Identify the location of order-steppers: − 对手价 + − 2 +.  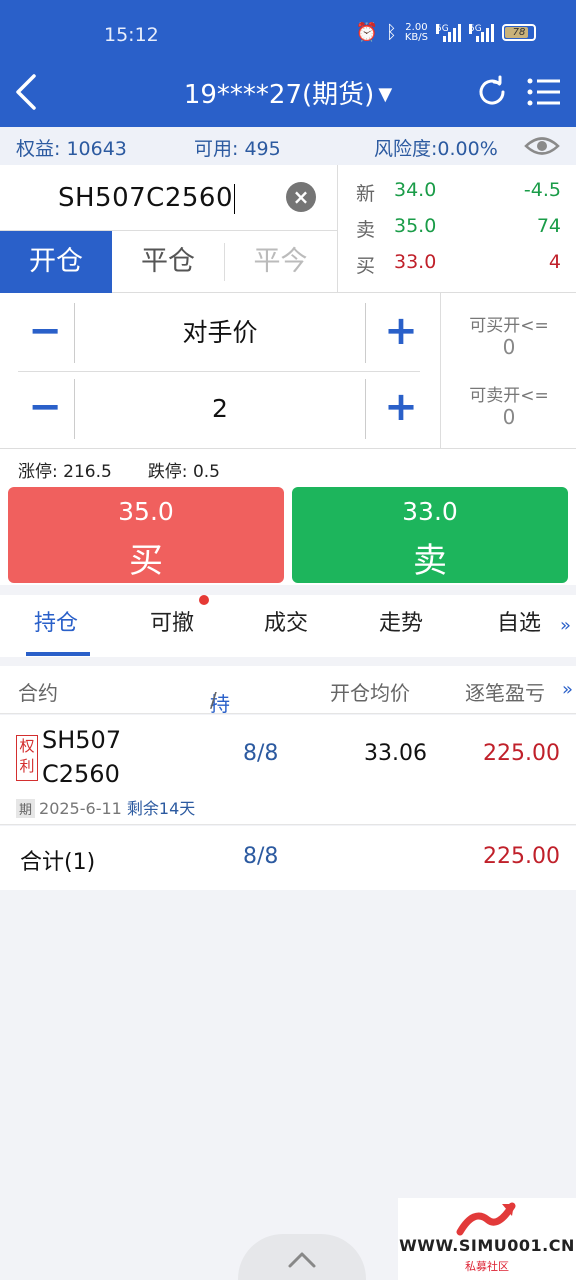
(220, 371).